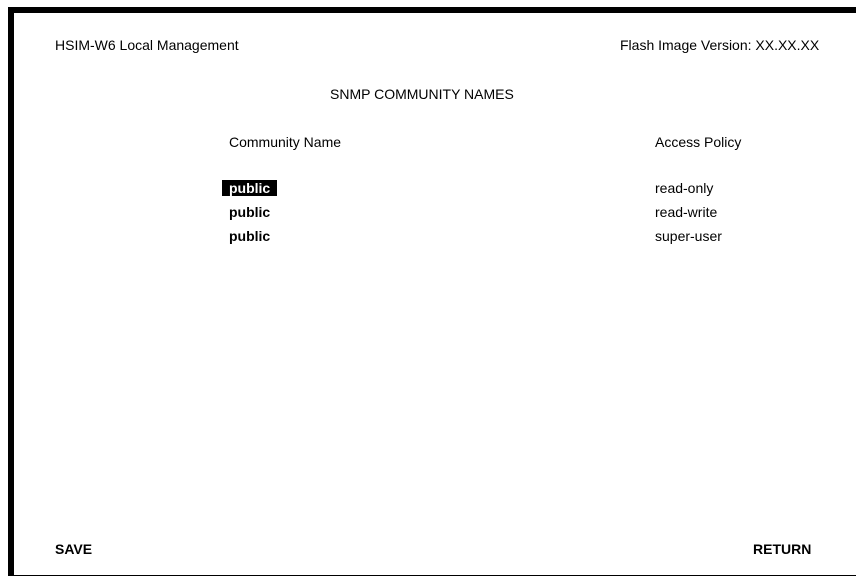 Image resolution: width=856 pixels, height=582 pixels. Describe the element at coordinates (285, 142) in the screenshot. I see `column-header-community-name: Community Name` at that location.